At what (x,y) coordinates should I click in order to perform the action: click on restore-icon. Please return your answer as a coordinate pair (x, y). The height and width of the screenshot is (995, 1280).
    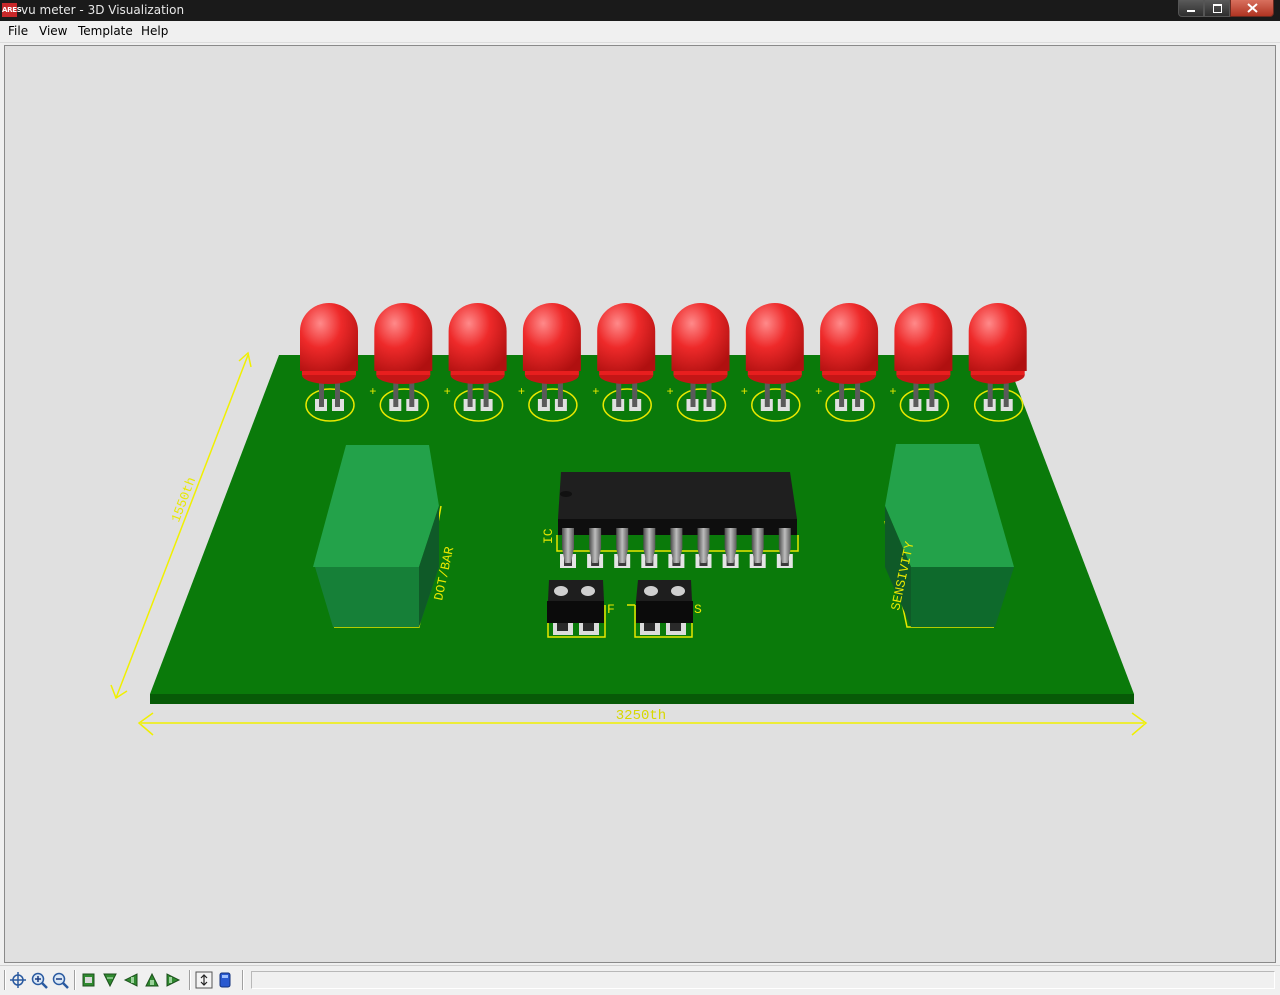
    Looking at the image, I should click on (1217, 8).